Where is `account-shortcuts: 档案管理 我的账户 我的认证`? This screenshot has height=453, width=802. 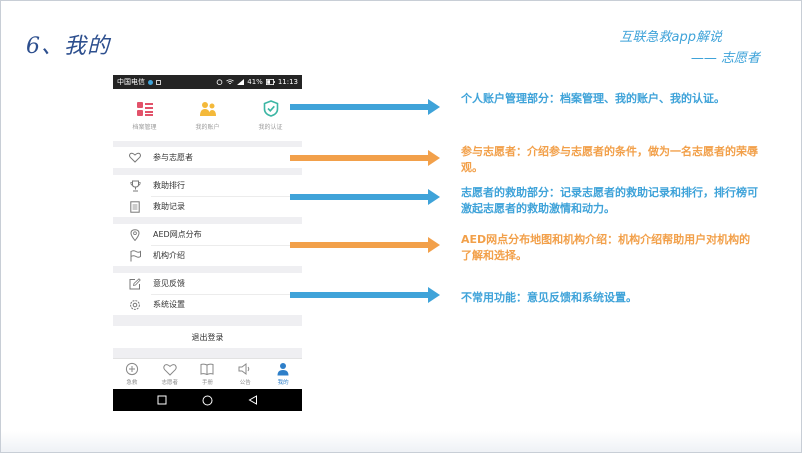
account-shortcuts: 档案管理 我的账户 我的认证 is located at coordinates (207, 115).